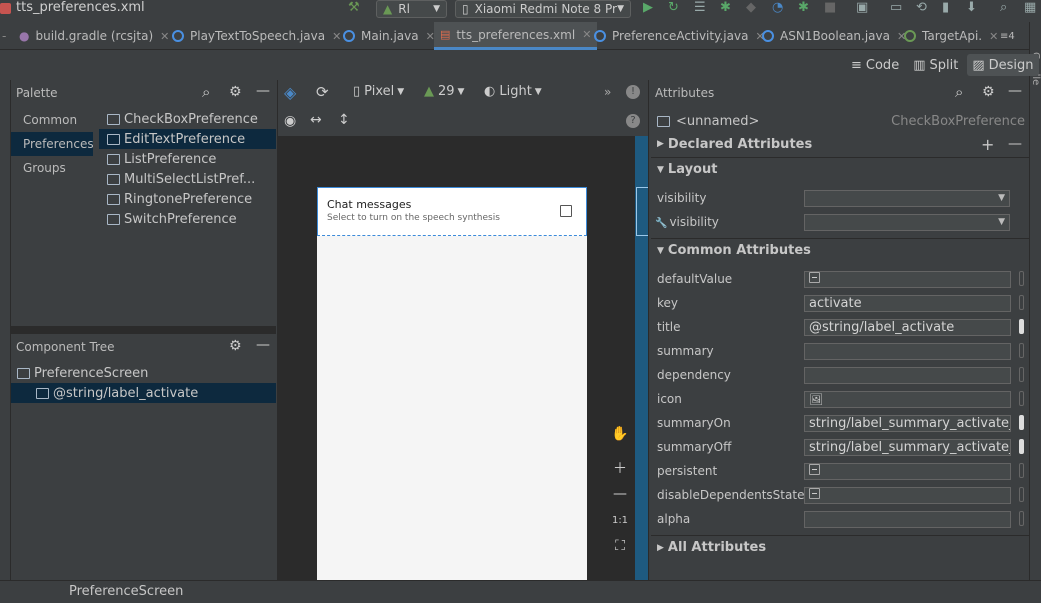 The image size is (1041, 603). I want to click on zoom-fit-button: 1:1, so click(620, 520).